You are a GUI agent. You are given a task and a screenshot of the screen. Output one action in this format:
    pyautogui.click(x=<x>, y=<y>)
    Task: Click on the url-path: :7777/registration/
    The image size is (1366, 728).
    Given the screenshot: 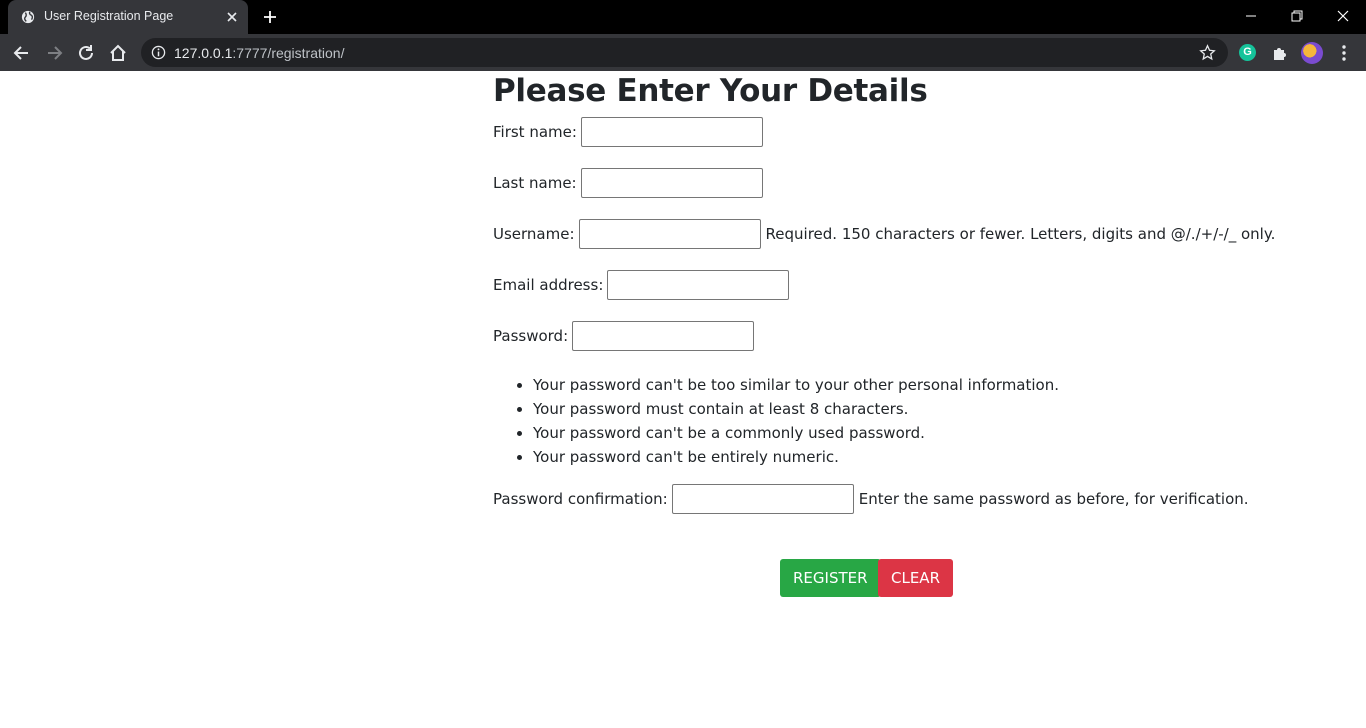 What is the action you would take?
    pyautogui.click(x=288, y=53)
    